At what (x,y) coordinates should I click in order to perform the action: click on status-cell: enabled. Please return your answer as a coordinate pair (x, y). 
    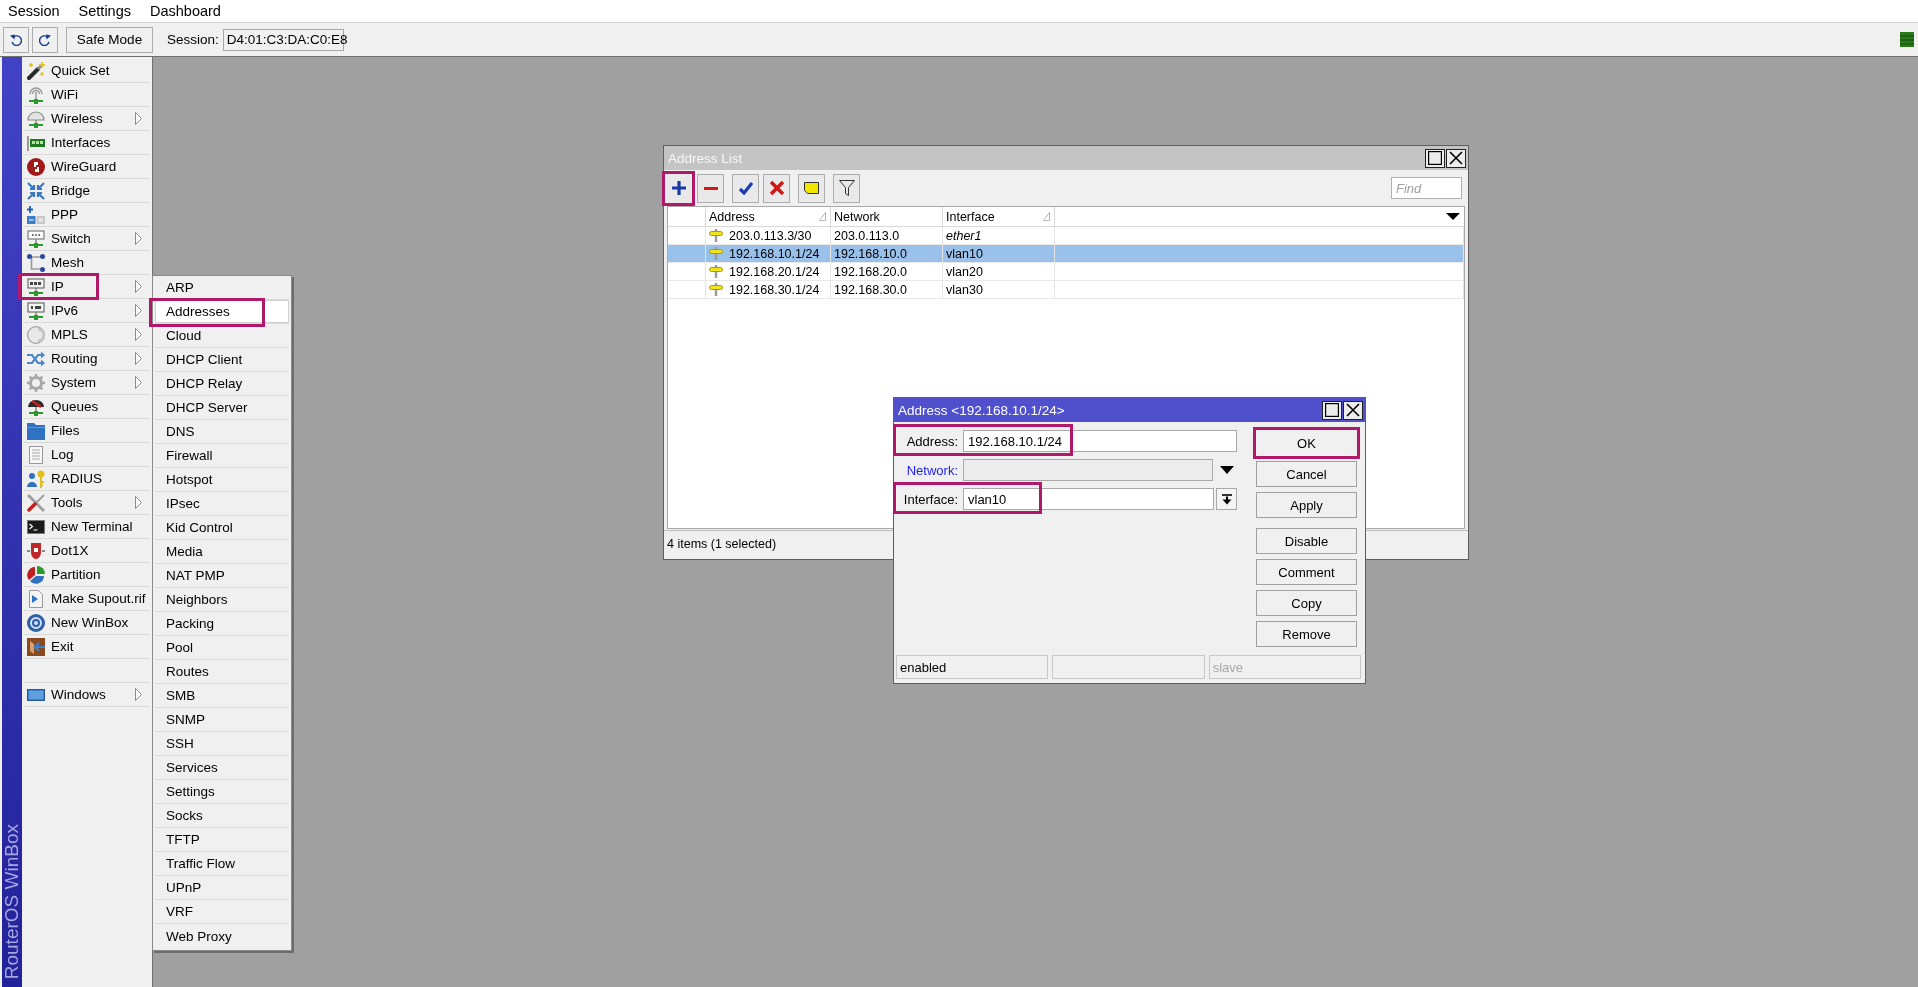
    Looking at the image, I should click on (972, 667).